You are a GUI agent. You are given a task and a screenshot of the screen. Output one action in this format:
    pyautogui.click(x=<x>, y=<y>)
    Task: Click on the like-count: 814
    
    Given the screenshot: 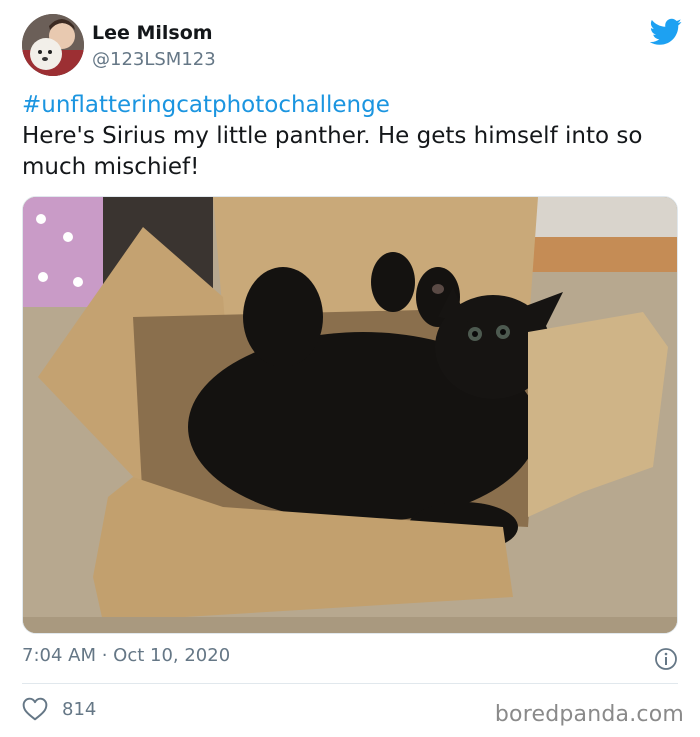 What is the action you would take?
    pyautogui.click(x=79, y=709)
    